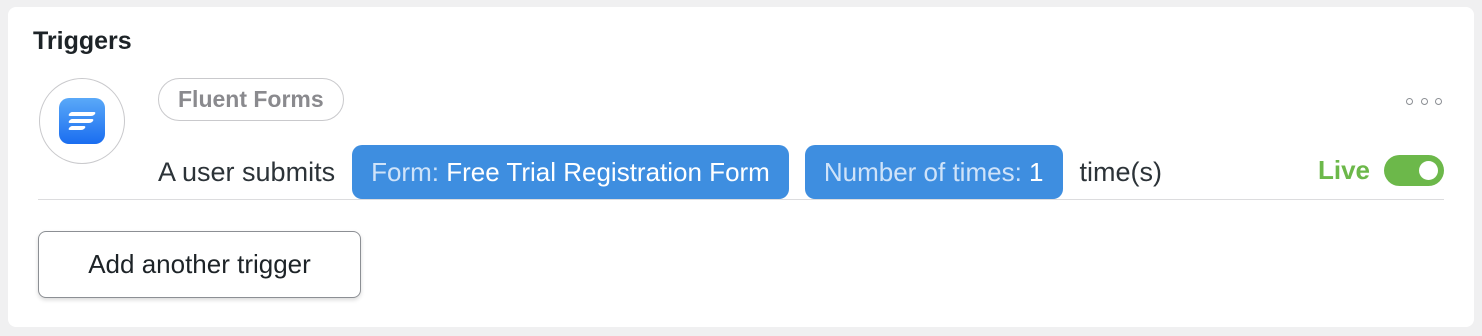 This screenshot has height=336, width=1482. I want to click on add-another-trigger-button: Add another trigger, so click(199, 264).